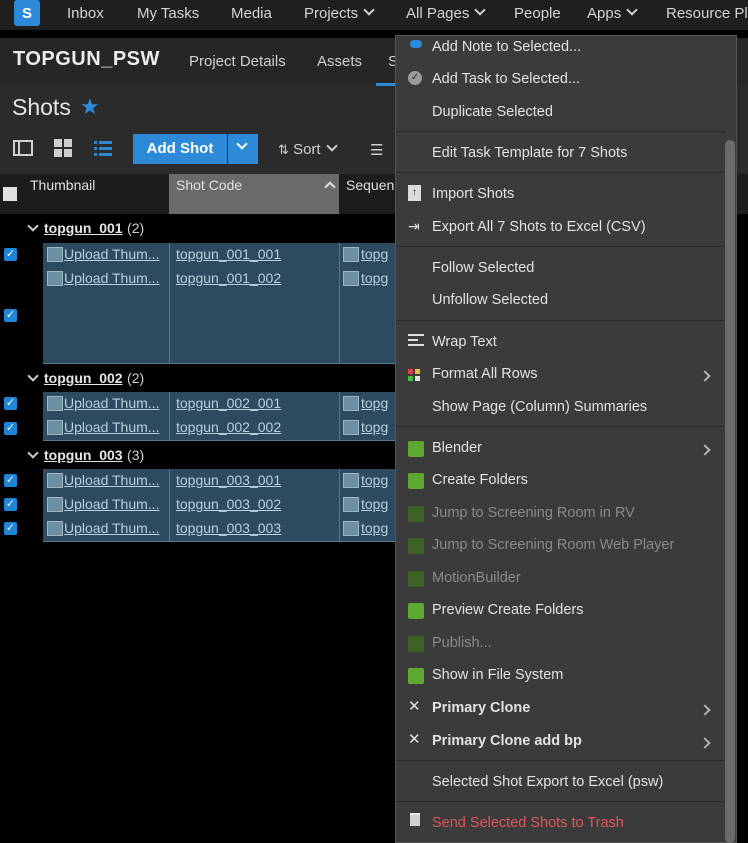 This screenshot has width=748, height=843. I want to click on shot-code-link: topgun_002_002, so click(228, 427).